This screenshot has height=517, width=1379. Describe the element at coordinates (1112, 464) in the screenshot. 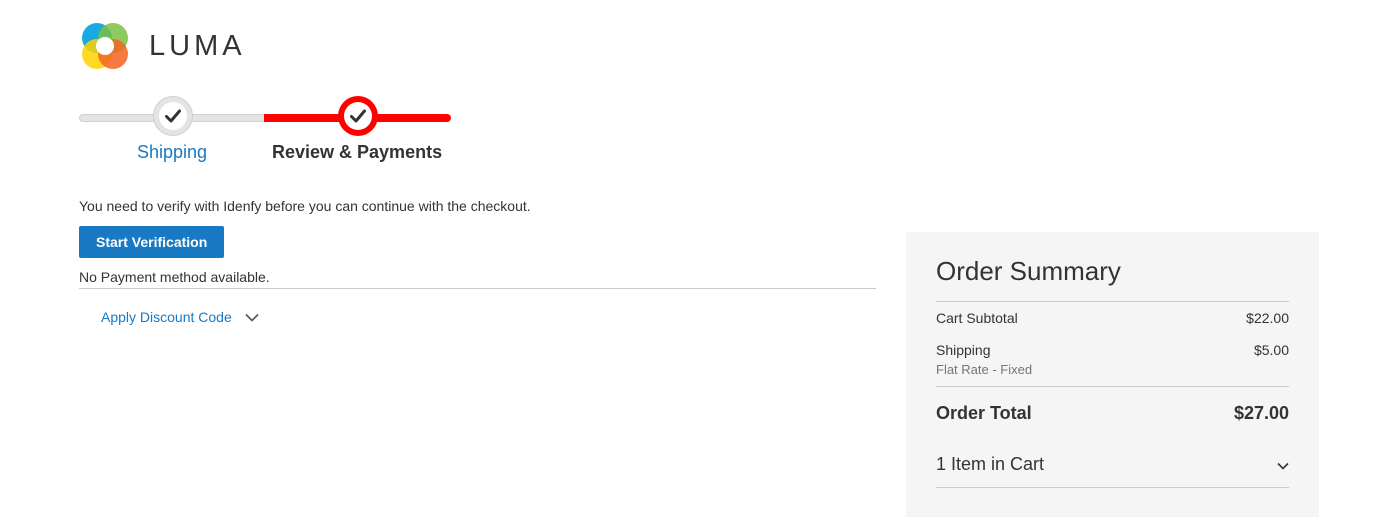

I see `items-in-cart-toggle: 1 Item in Cart` at that location.